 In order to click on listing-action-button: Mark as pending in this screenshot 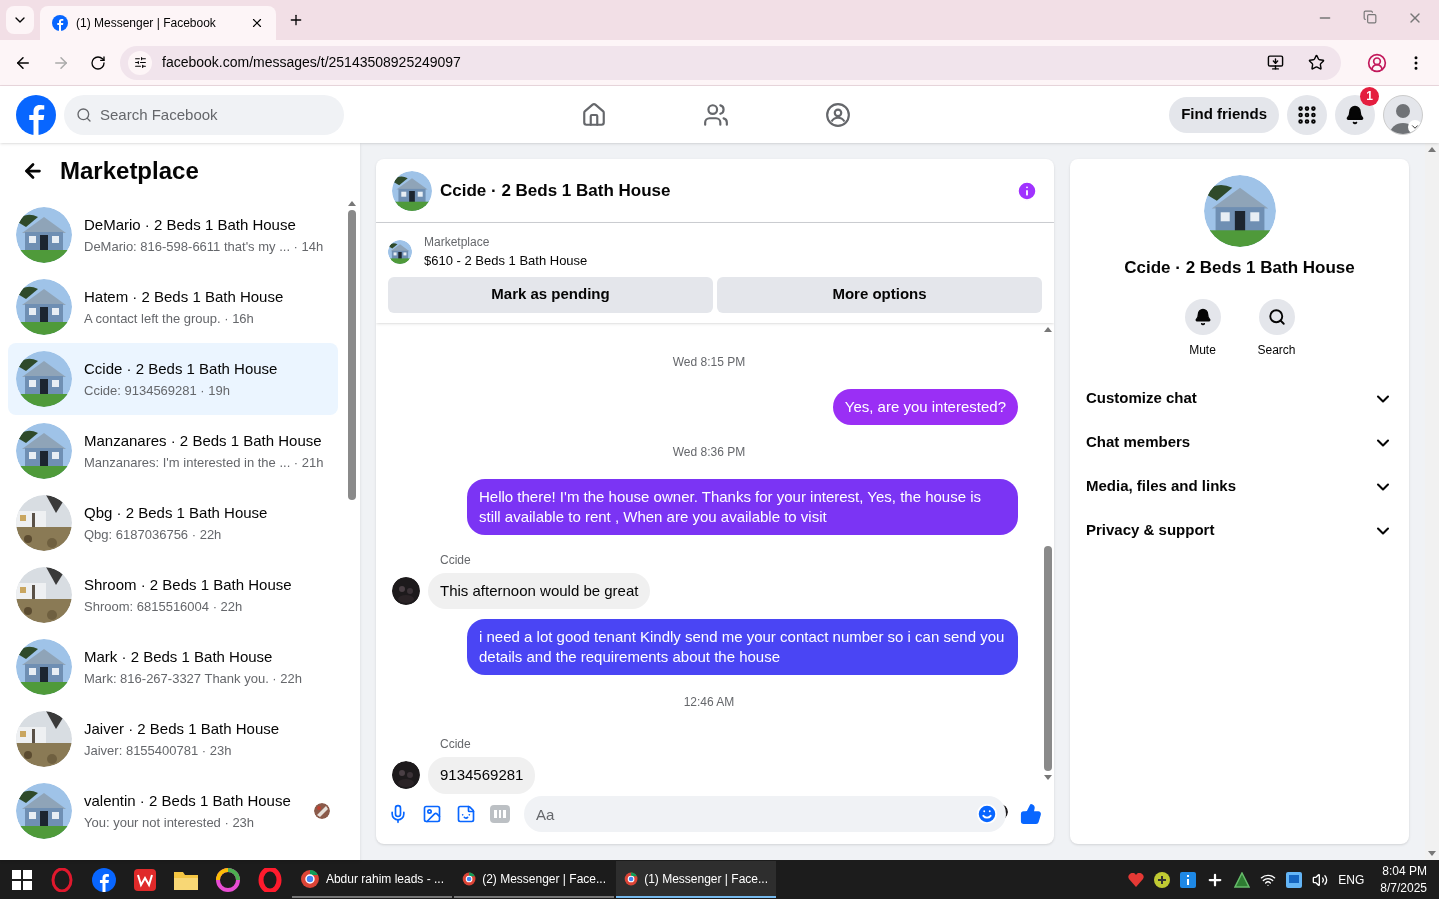, I will do `click(550, 294)`.